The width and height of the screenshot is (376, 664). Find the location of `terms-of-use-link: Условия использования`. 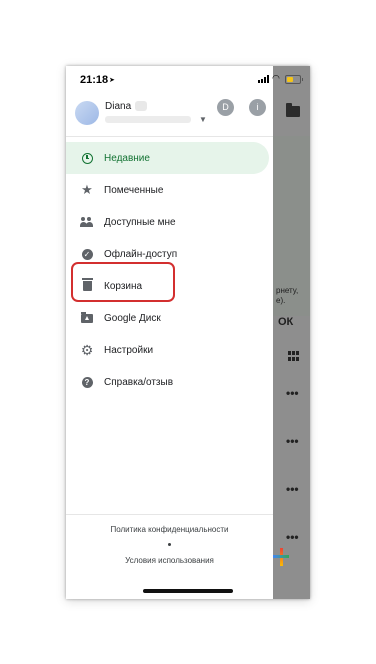

terms-of-use-link: Условия использования is located at coordinates (169, 560).